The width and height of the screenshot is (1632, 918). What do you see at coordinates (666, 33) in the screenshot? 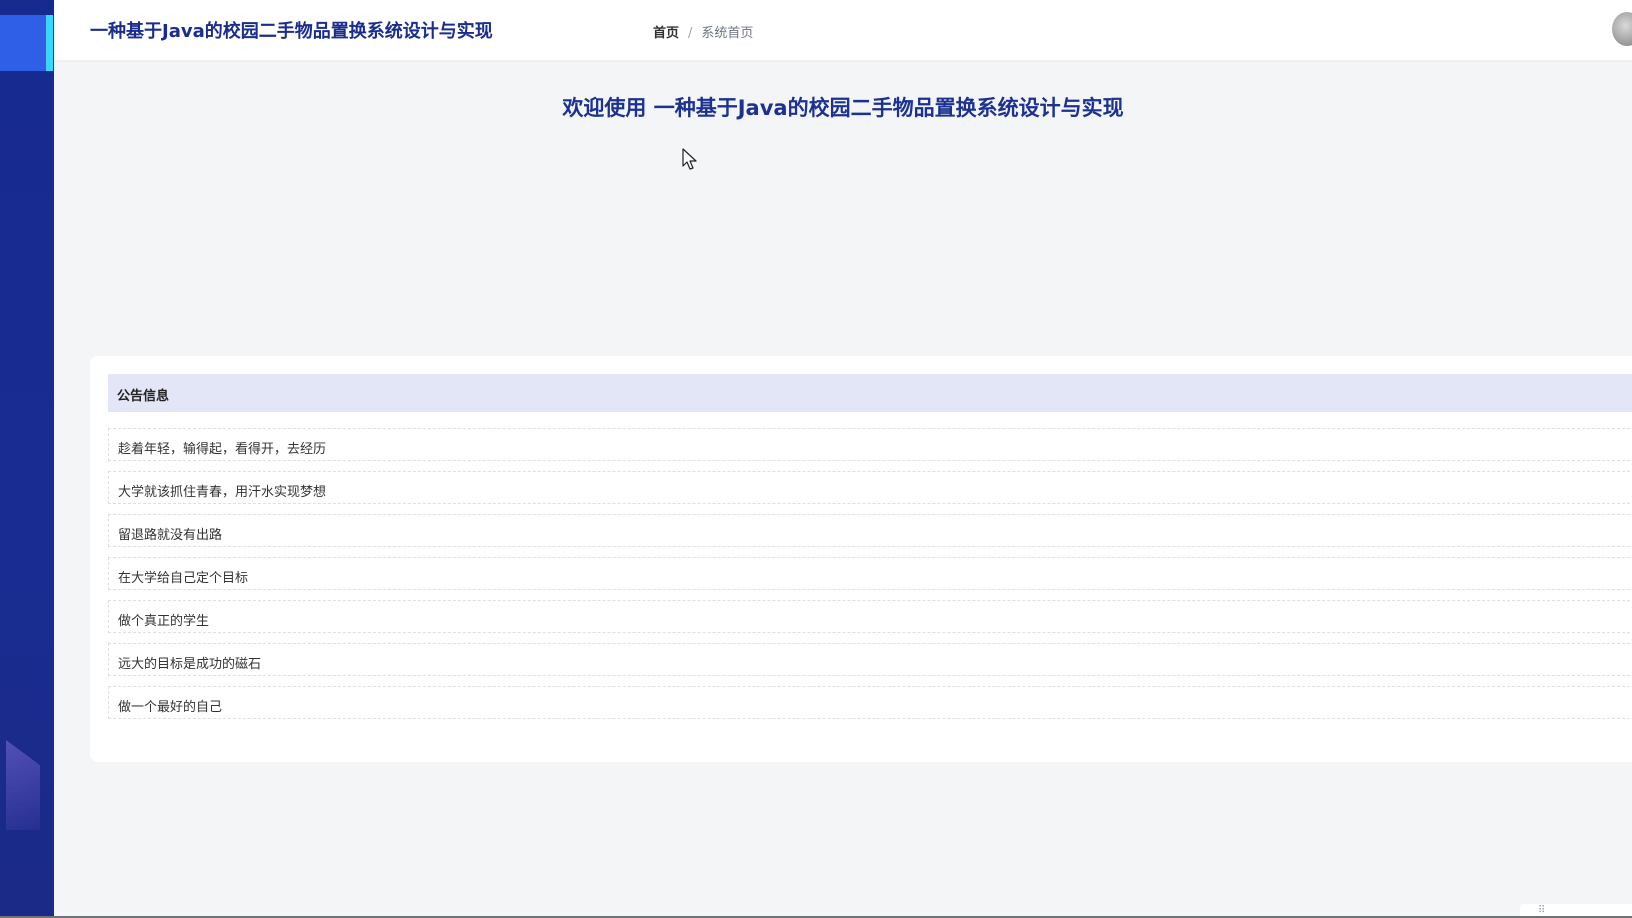
I see `breadcrumb-home-link: 首页` at bounding box center [666, 33].